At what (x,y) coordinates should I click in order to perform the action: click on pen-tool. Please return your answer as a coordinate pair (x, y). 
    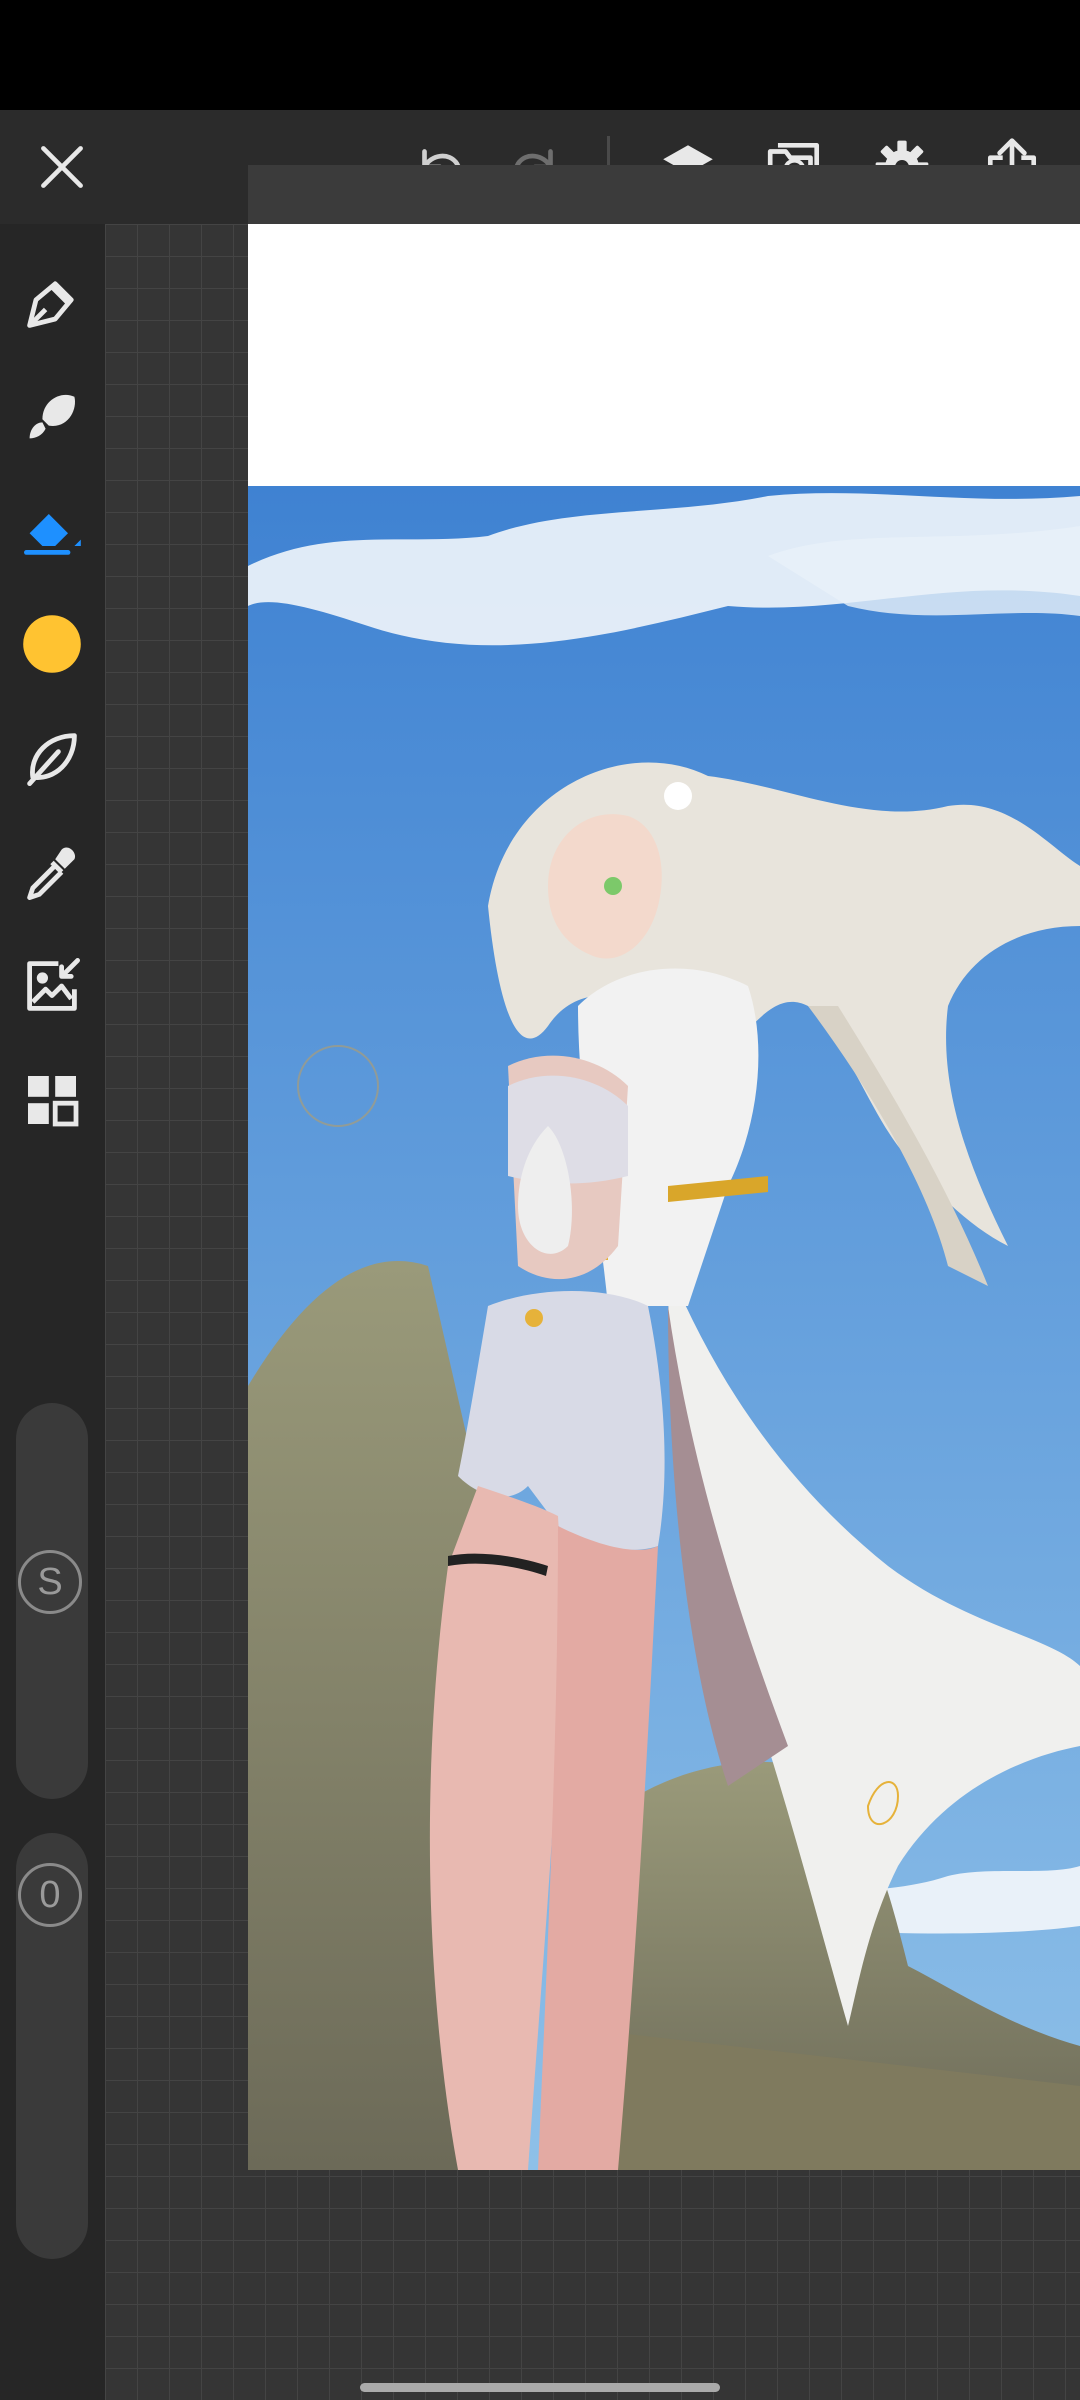
    Looking at the image, I should click on (52, 303).